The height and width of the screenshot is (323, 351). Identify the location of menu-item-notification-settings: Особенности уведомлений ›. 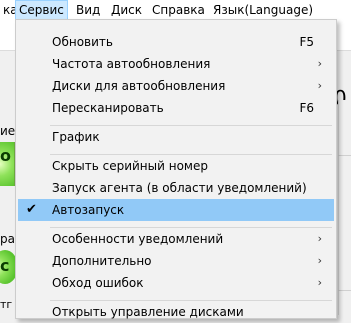
(176, 239).